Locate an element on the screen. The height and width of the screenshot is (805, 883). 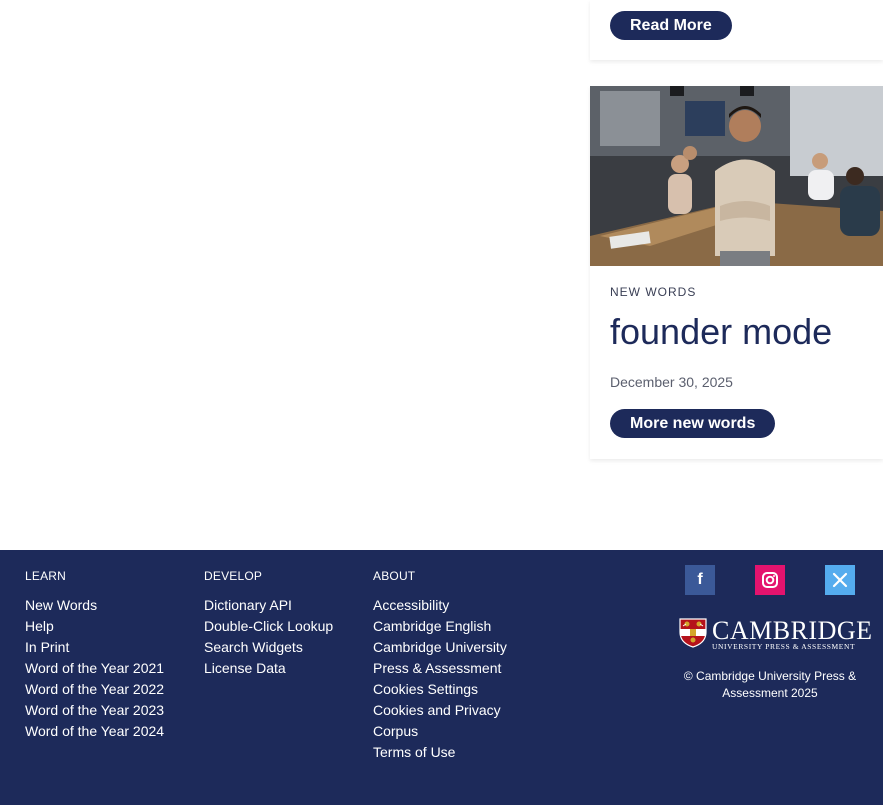
footer-heading-develop: DEVELOP is located at coordinates (233, 576).